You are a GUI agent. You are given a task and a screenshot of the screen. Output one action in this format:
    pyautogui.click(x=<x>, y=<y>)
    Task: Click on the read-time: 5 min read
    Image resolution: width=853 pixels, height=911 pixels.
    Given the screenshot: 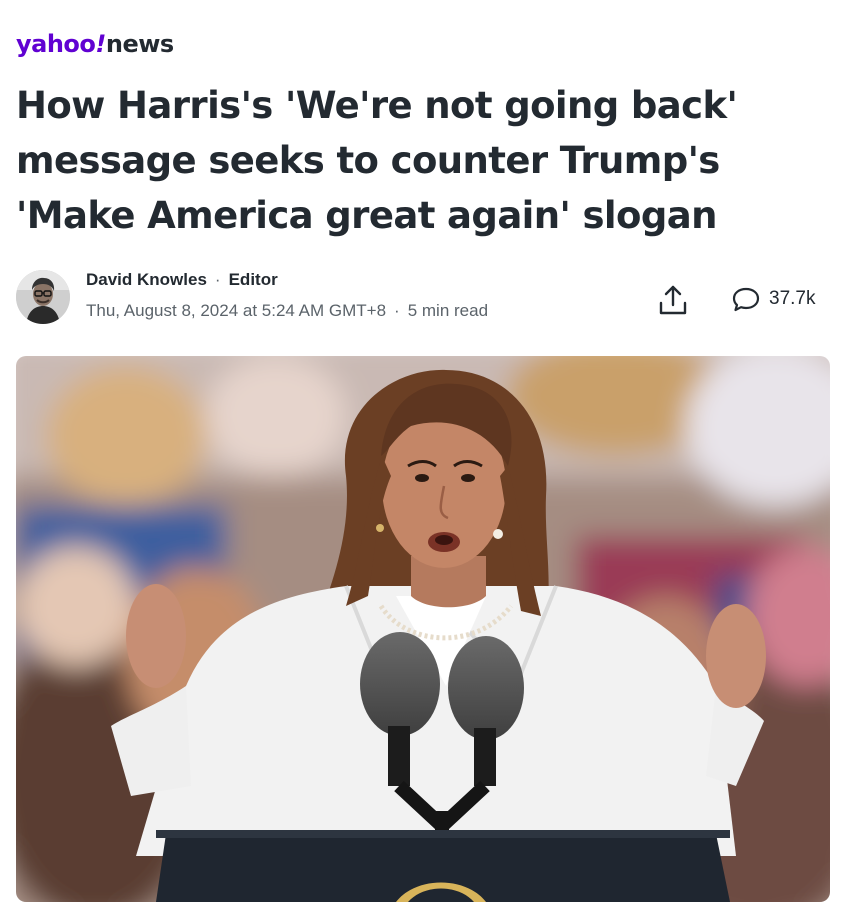 What is the action you would take?
    pyautogui.click(x=448, y=310)
    